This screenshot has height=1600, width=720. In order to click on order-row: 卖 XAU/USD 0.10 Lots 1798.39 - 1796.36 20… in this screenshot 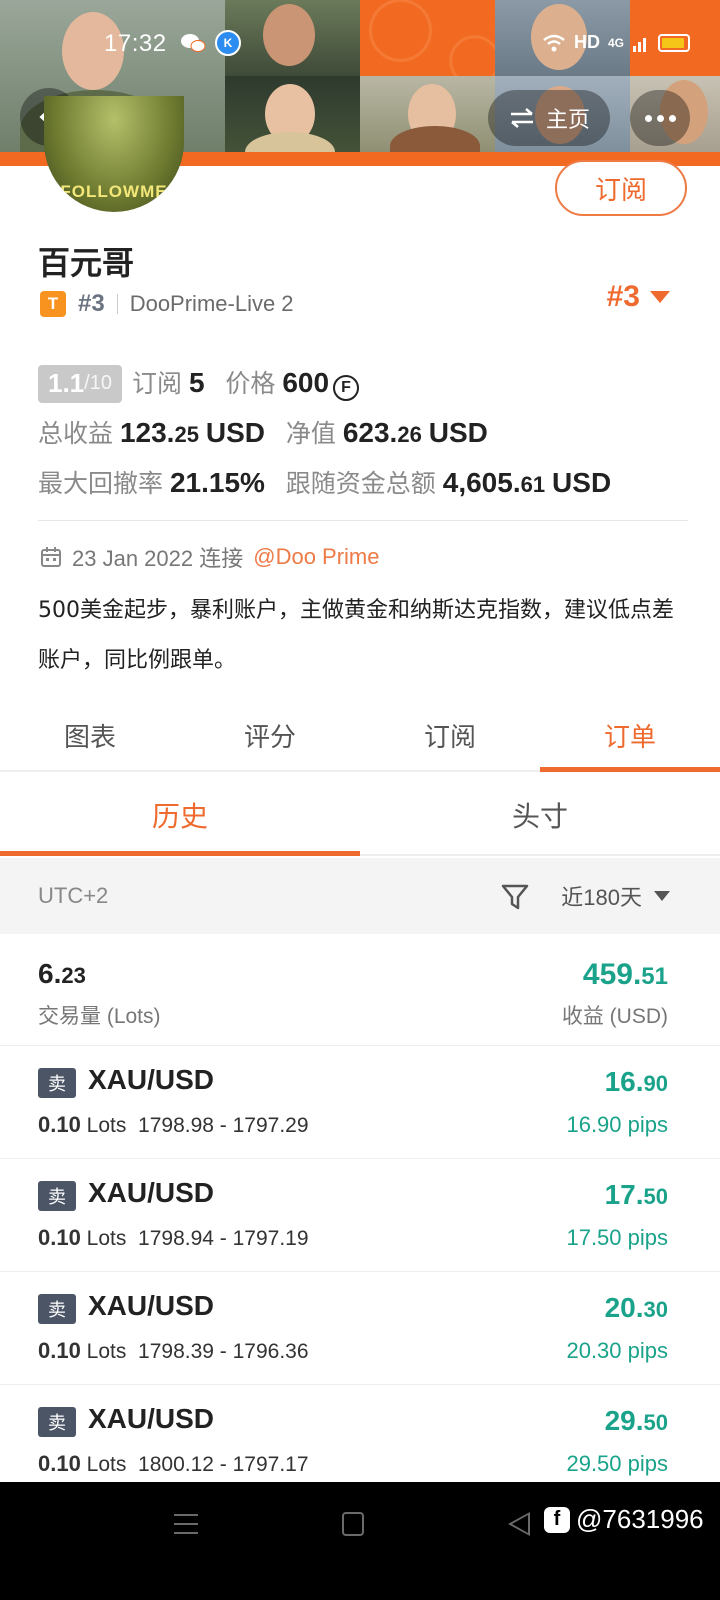, I will do `click(360, 1328)`.